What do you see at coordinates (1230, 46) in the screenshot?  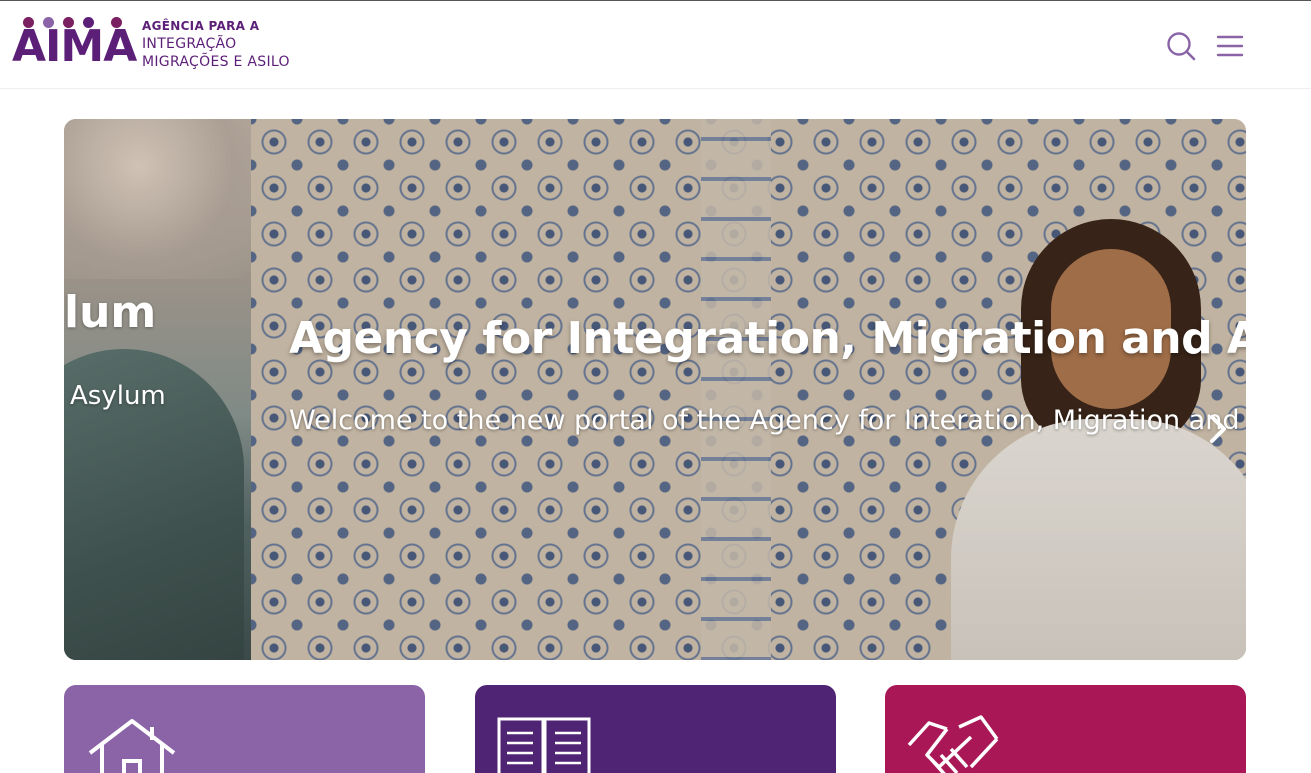 I see `menu-icon` at bounding box center [1230, 46].